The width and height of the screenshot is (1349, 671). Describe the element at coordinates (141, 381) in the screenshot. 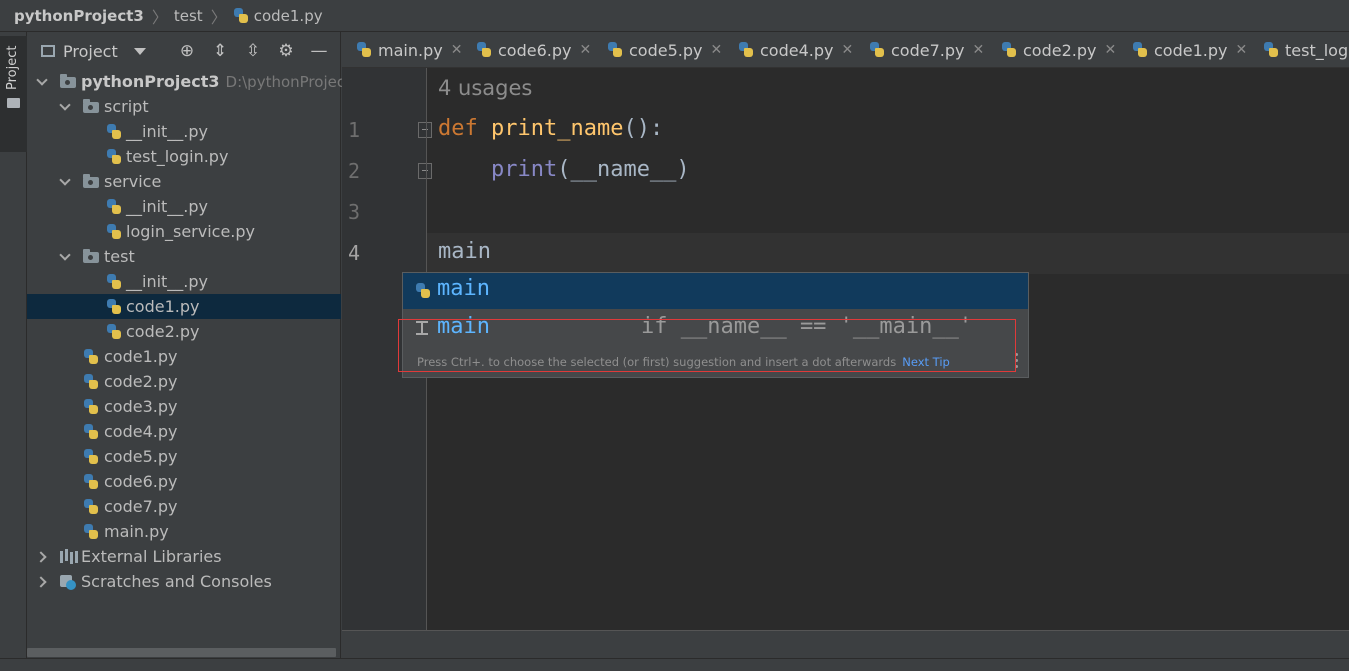

I see `file-name: code2.py` at that location.